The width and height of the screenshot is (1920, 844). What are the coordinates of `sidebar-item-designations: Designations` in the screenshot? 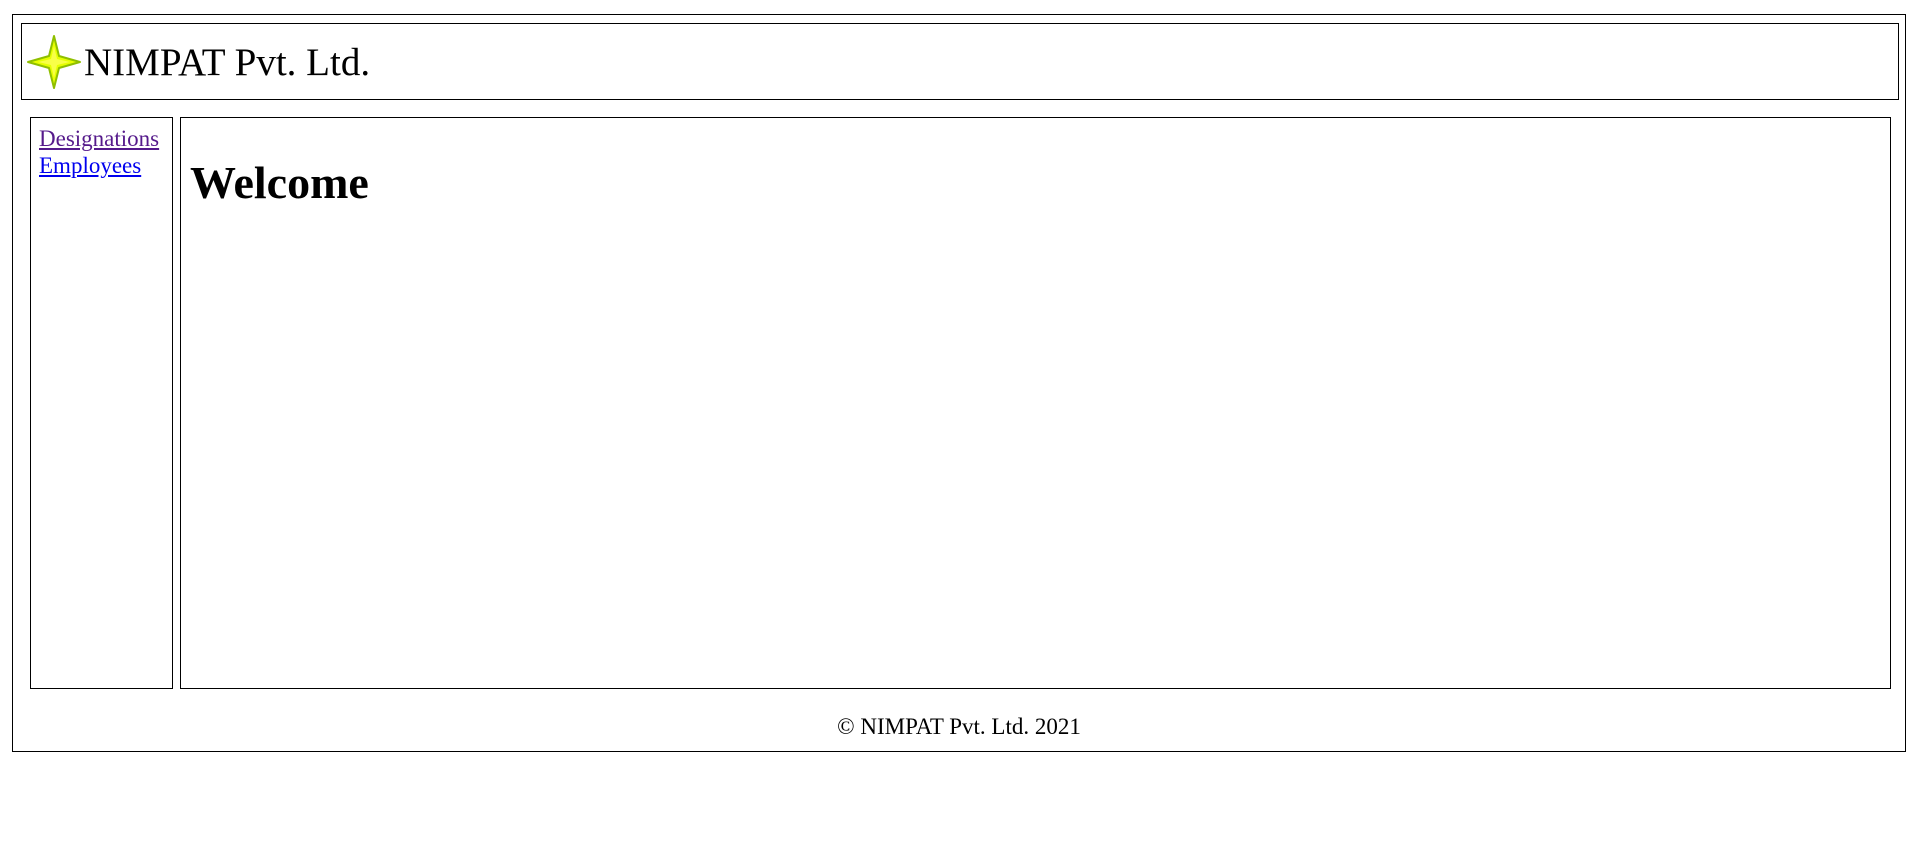 It's located at (101, 138).